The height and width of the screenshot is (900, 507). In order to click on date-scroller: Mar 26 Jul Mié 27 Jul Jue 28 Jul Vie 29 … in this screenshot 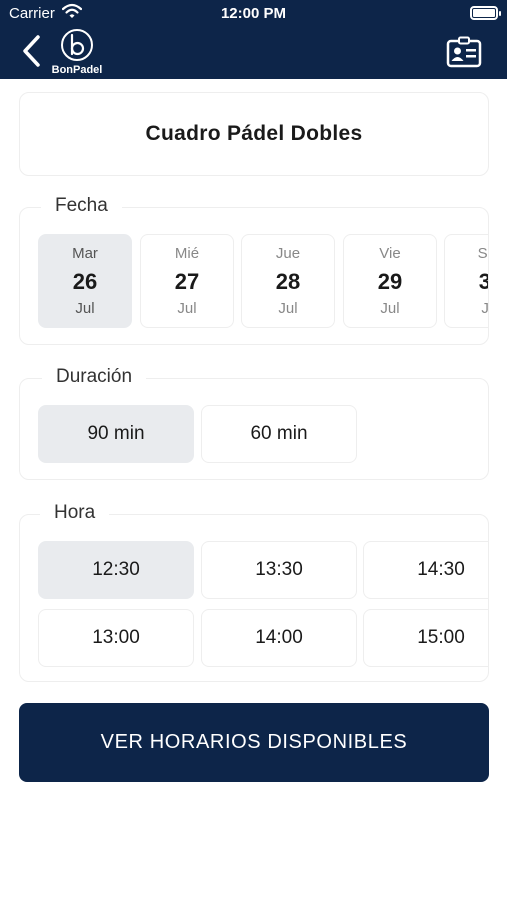, I will do `click(254, 276)`.